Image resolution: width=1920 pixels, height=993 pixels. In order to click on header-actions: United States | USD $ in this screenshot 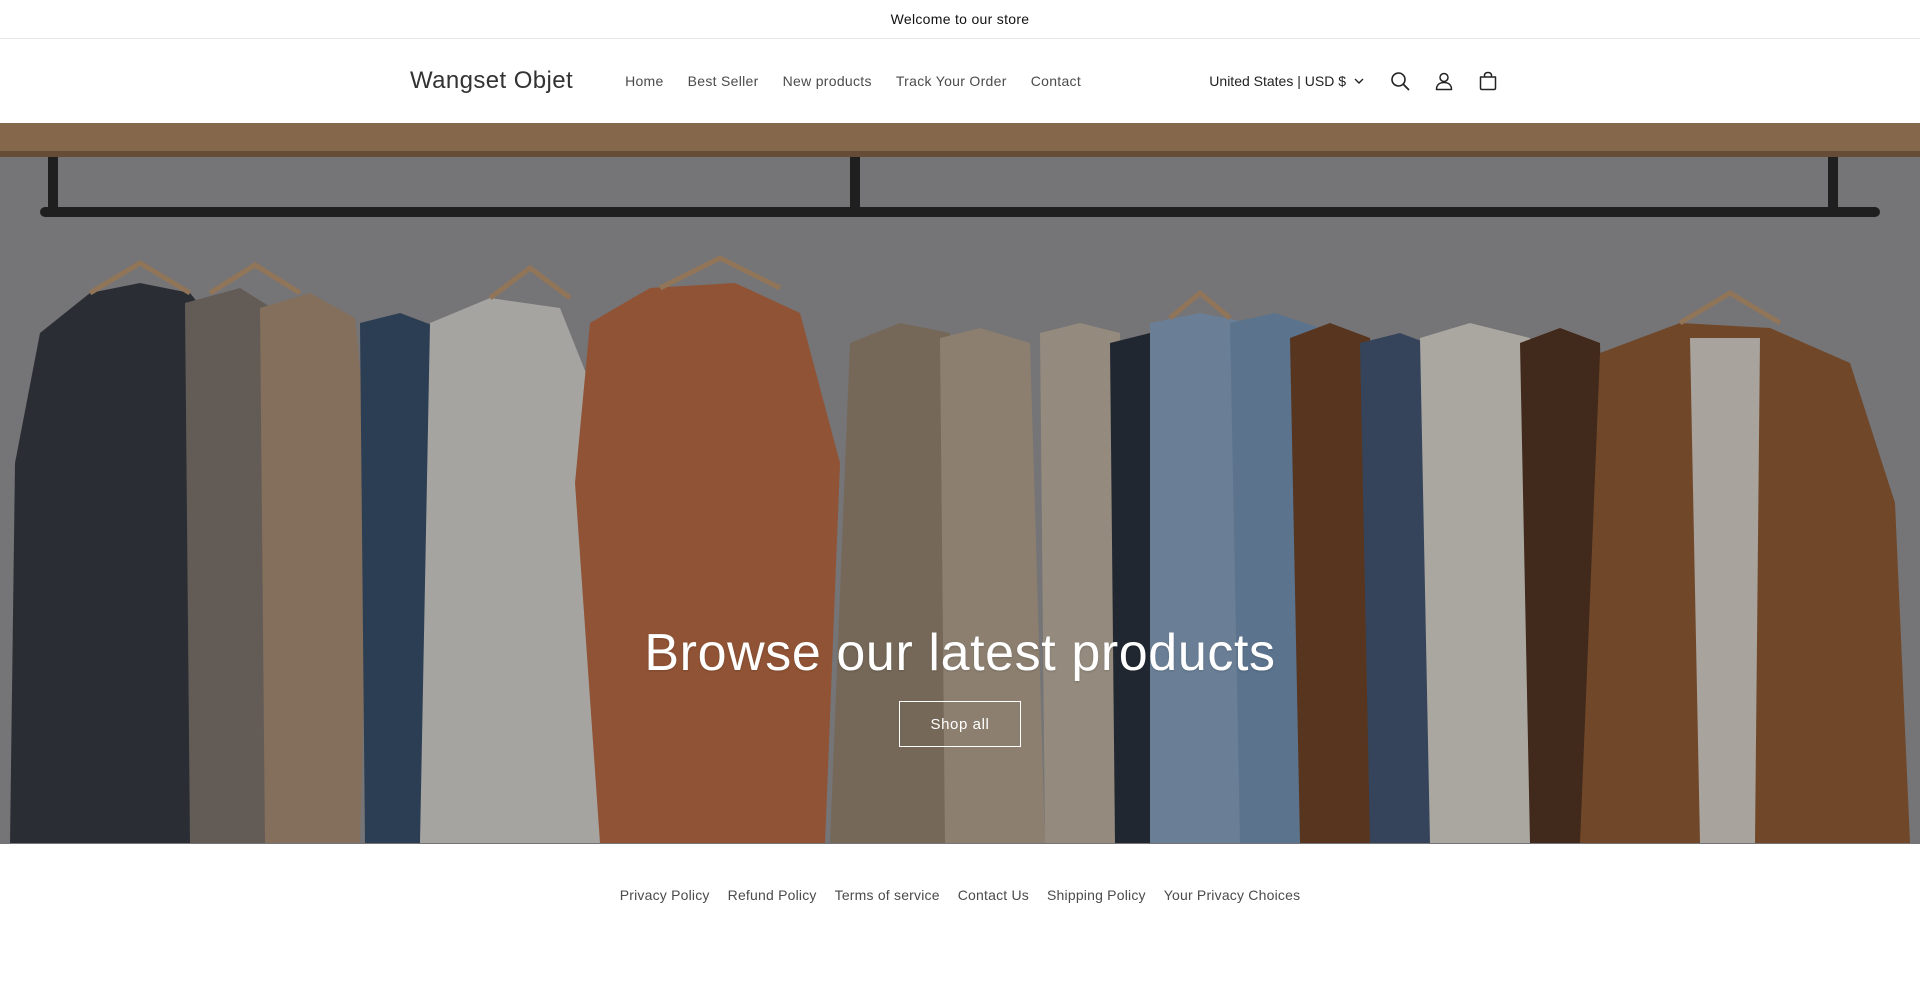, I will do `click(1359, 81)`.